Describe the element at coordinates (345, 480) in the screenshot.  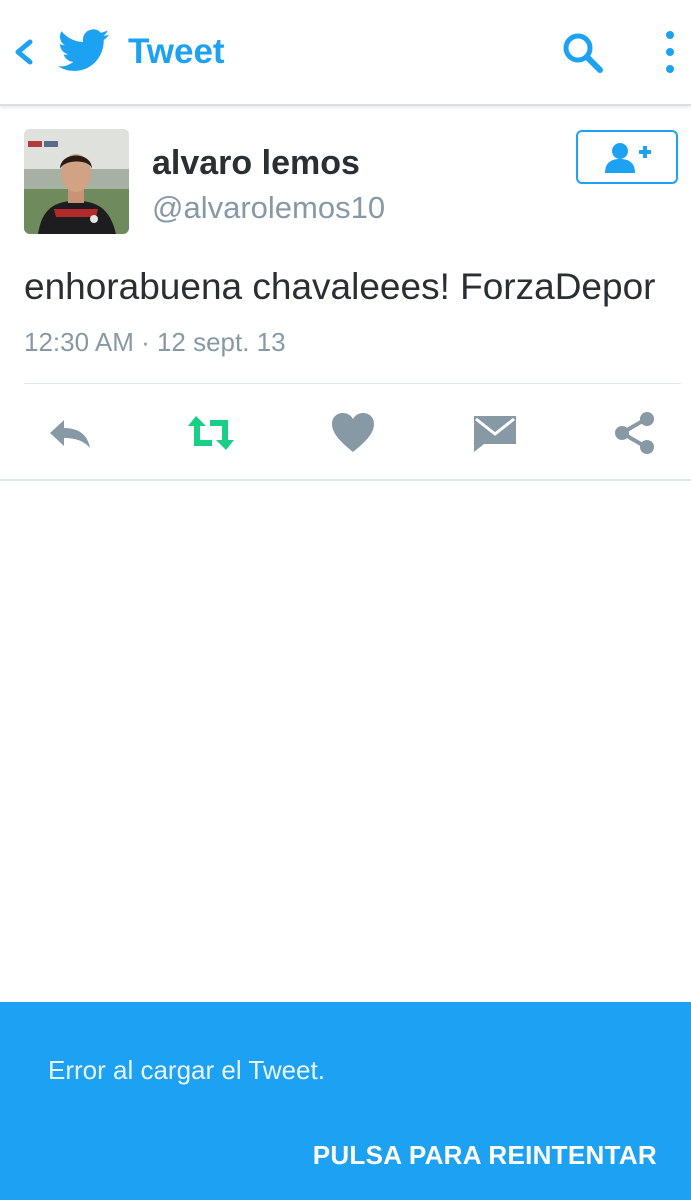
I see `divider` at that location.